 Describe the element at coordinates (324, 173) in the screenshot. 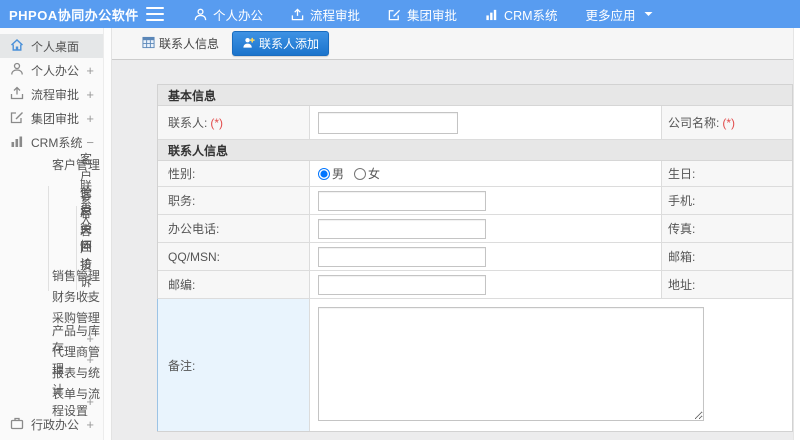

I see `gender-male-radio` at that location.